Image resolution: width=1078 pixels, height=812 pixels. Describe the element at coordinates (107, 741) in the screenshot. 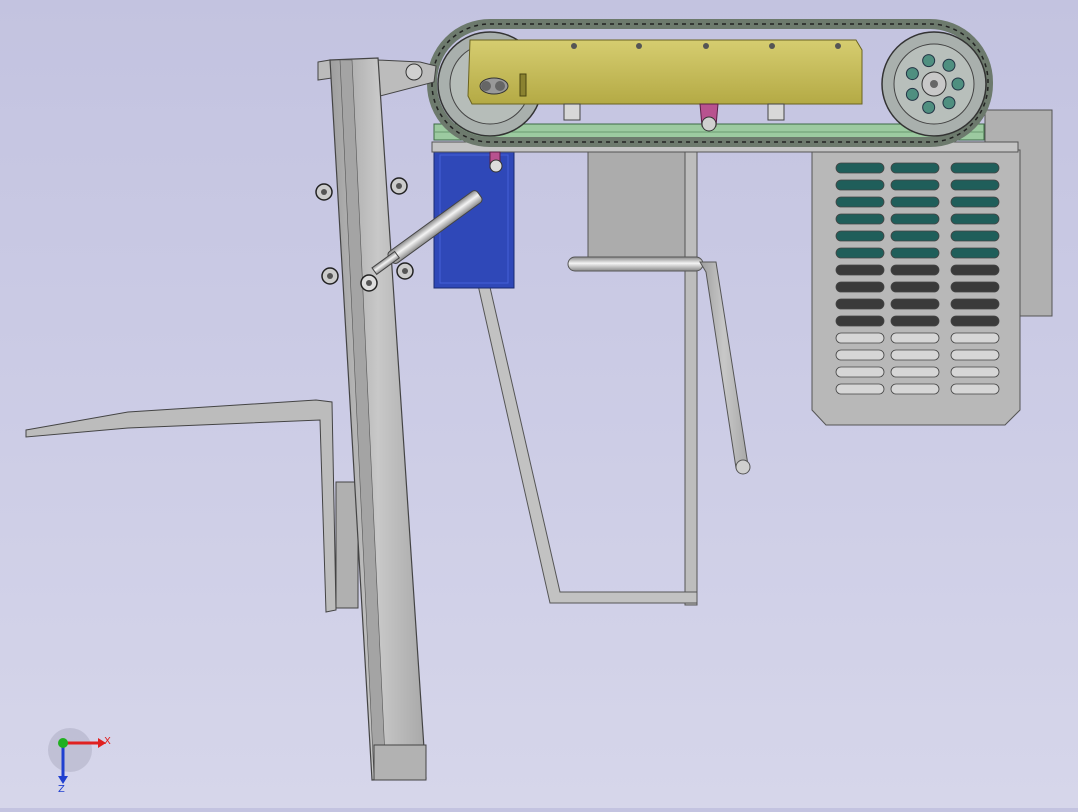

I see `x-axis-label: X` at that location.